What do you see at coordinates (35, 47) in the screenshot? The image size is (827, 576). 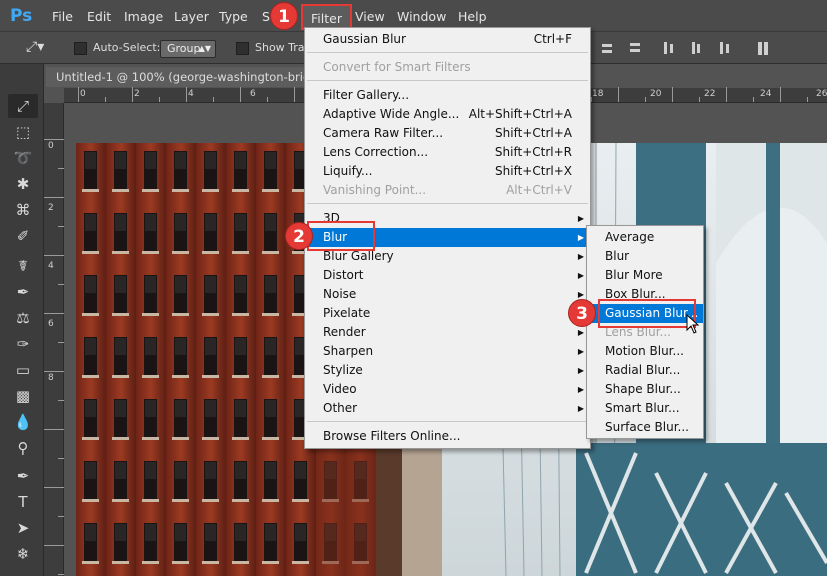 I see `move-tool-preset-icon: ⤢▾` at bounding box center [35, 47].